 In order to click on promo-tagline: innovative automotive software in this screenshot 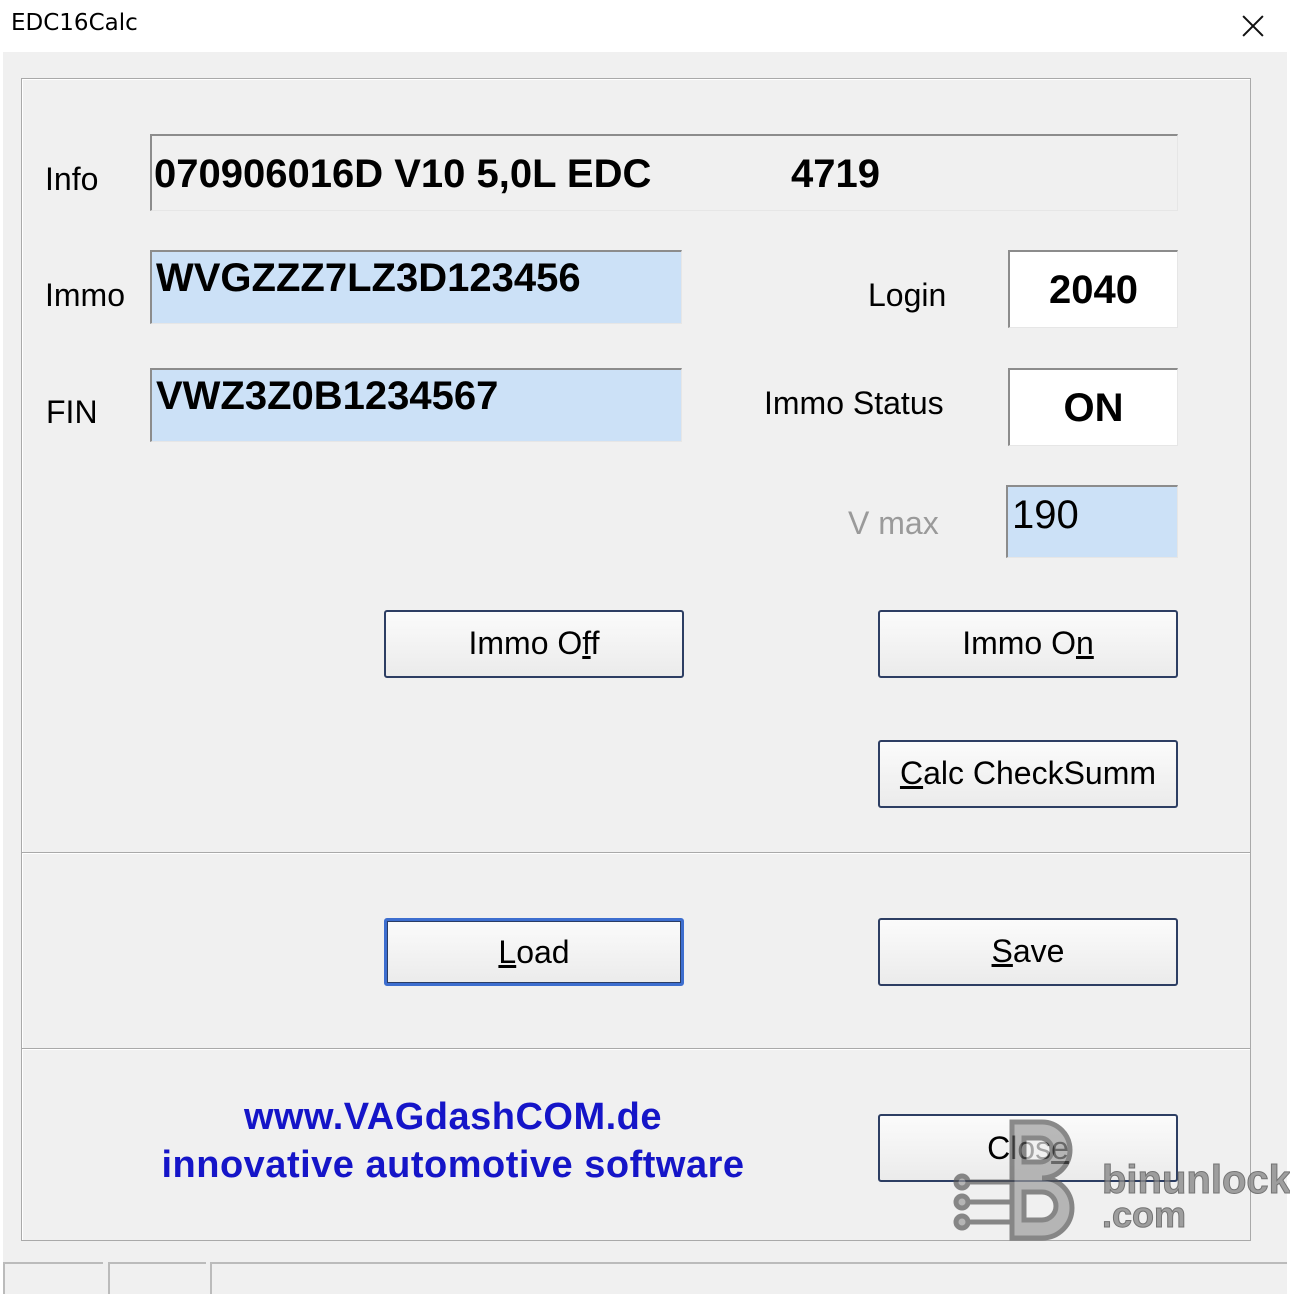, I will do `click(453, 1165)`.